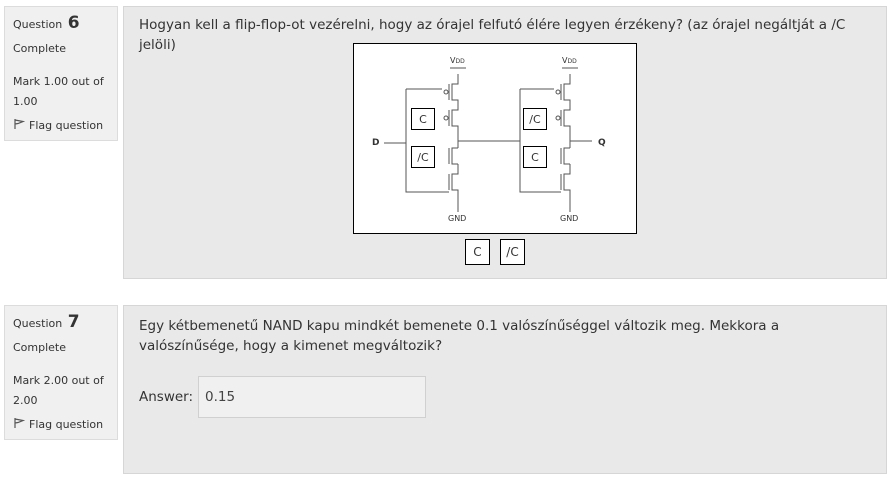  Describe the element at coordinates (477, 252) in the screenshot. I see `drag-item-c: C` at that location.